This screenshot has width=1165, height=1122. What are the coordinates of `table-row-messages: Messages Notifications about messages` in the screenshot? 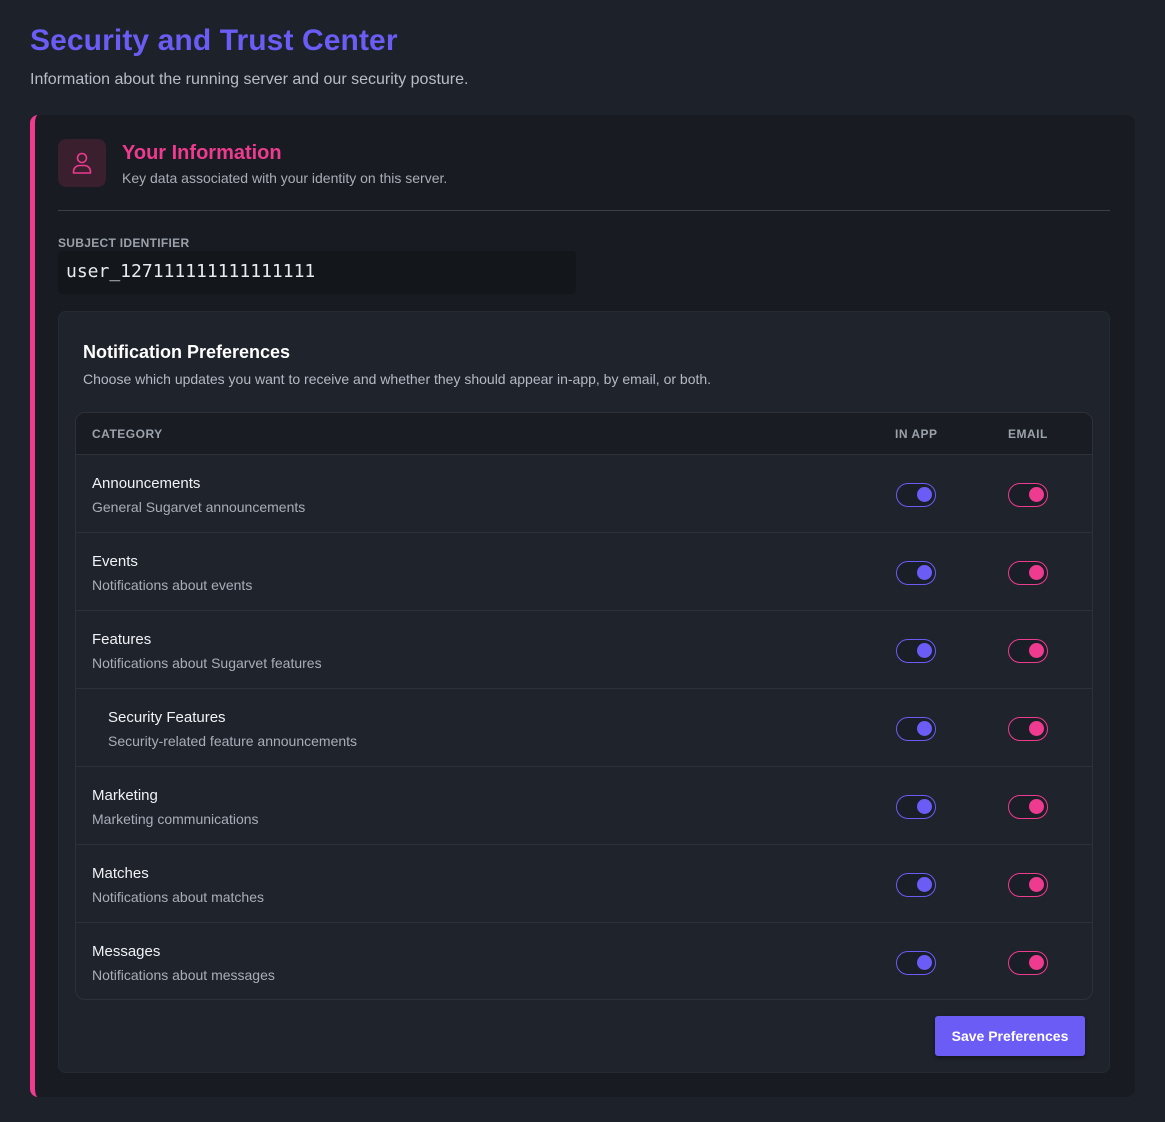 It's located at (584, 961).